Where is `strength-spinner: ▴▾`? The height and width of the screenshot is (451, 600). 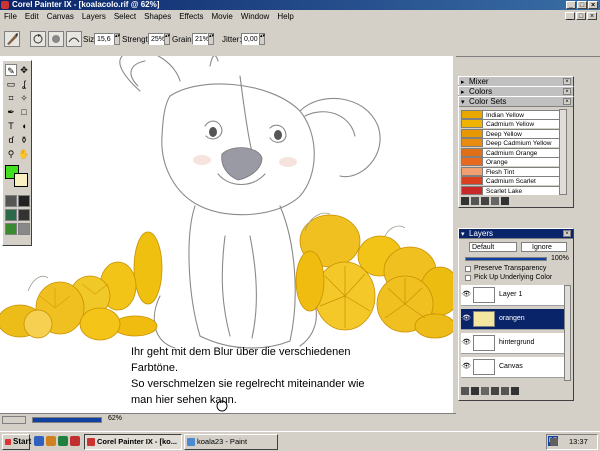
strength-spinner: ▴▾ is located at coordinates (167, 39).